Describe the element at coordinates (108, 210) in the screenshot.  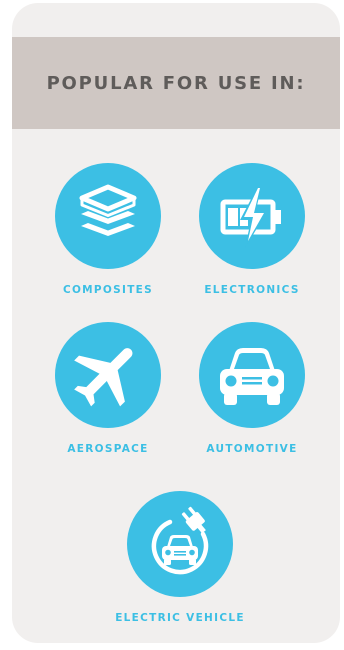
I see `layers-icon` at that location.